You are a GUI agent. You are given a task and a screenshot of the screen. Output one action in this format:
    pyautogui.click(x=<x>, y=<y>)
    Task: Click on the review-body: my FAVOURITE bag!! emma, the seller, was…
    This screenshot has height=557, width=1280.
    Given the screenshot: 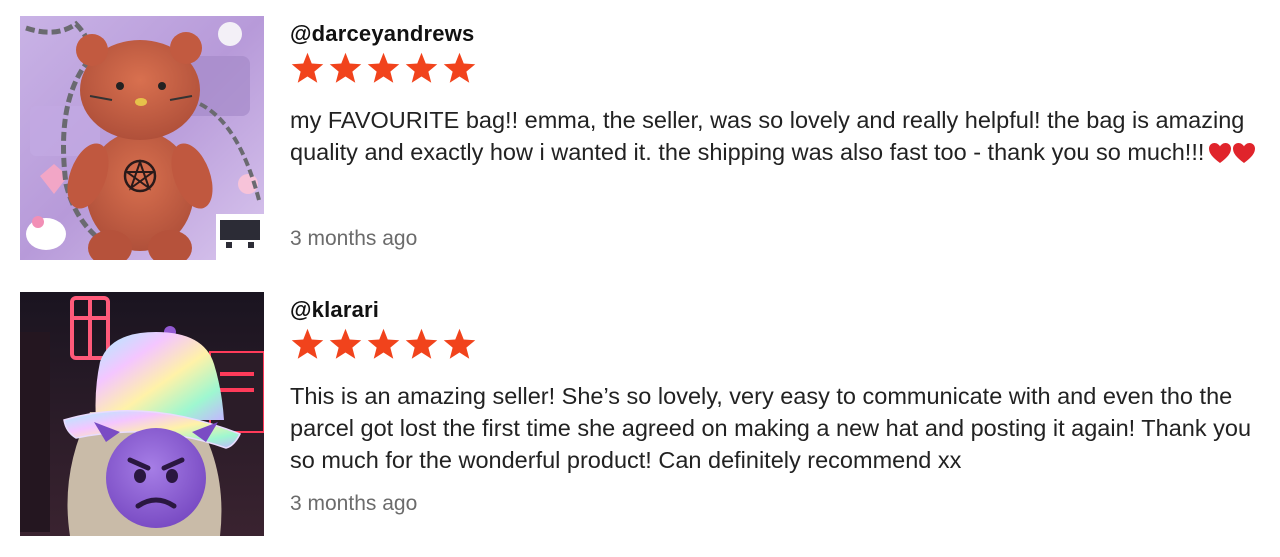 What is the action you would take?
    pyautogui.click(x=767, y=136)
    